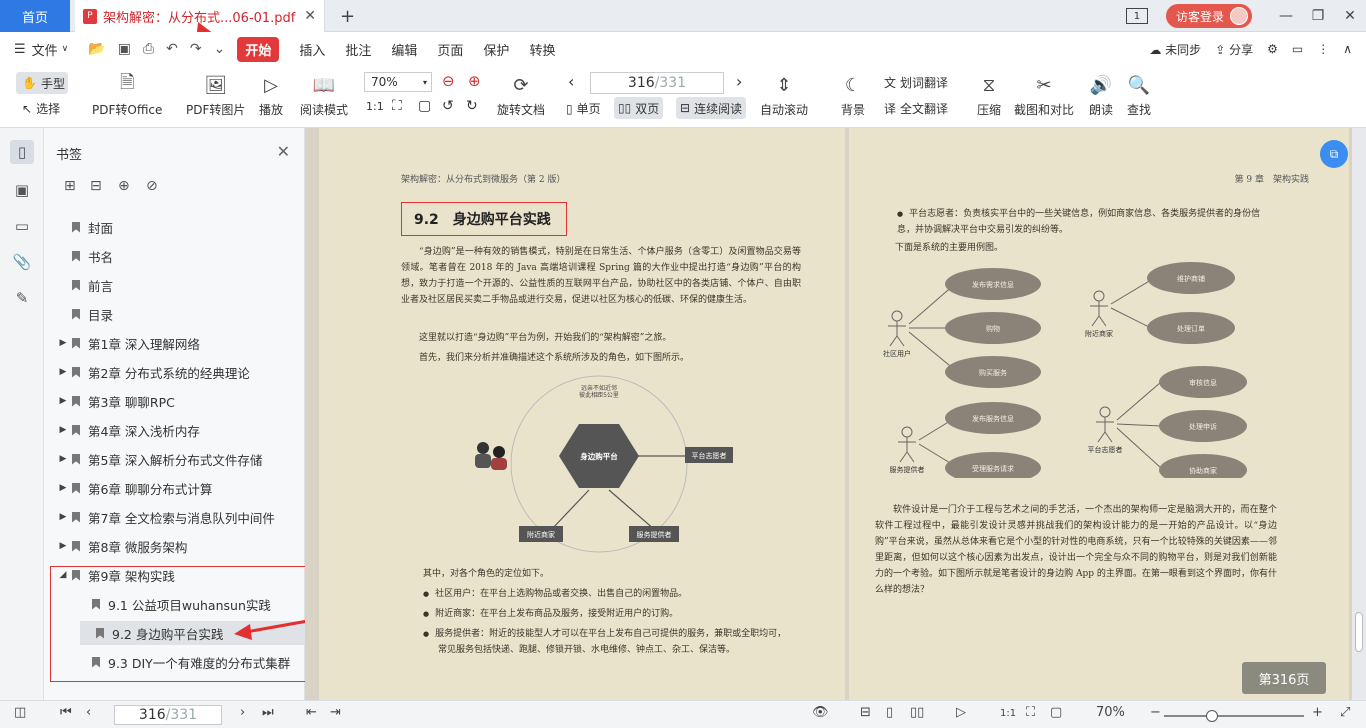 Image resolution: width=1366 pixels, height=728 pixels. What do you see at coordinates (169, 517) in the screenshot?
I see `bookmark-item: ▶ 第7章 全文检索与消息队列中间件` at bounding box center [169, 517].